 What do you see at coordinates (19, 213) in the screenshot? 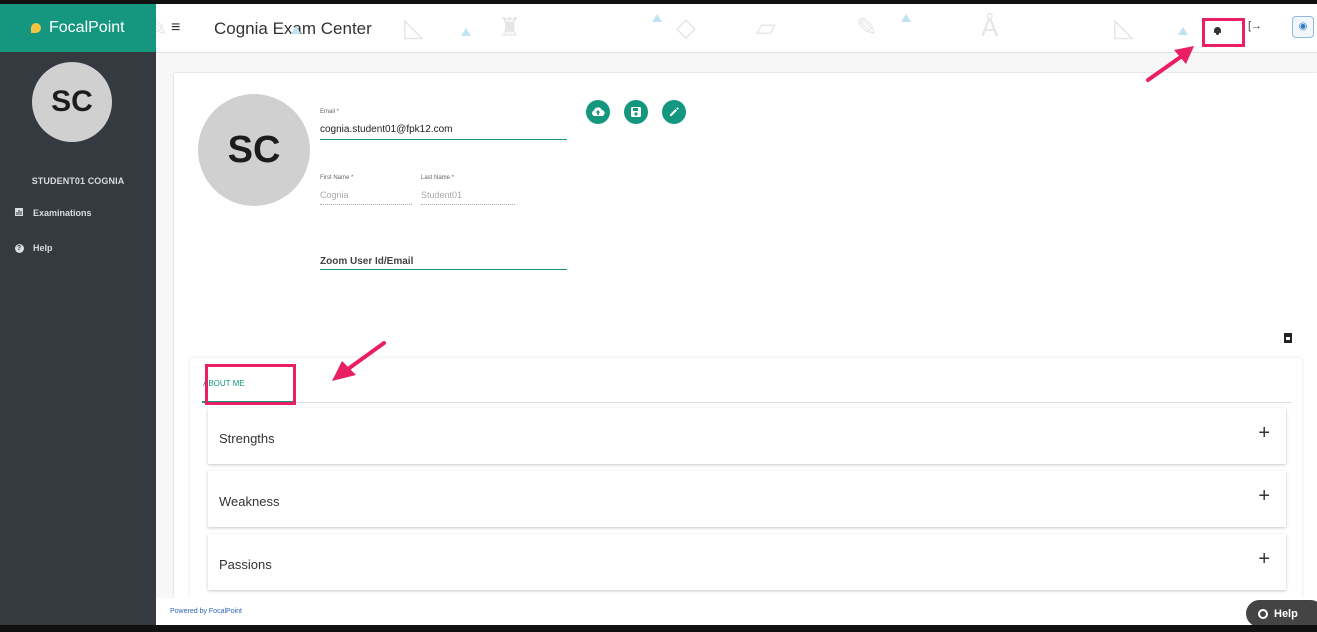
I see `chart-icon` at bounding box center [19, 213].